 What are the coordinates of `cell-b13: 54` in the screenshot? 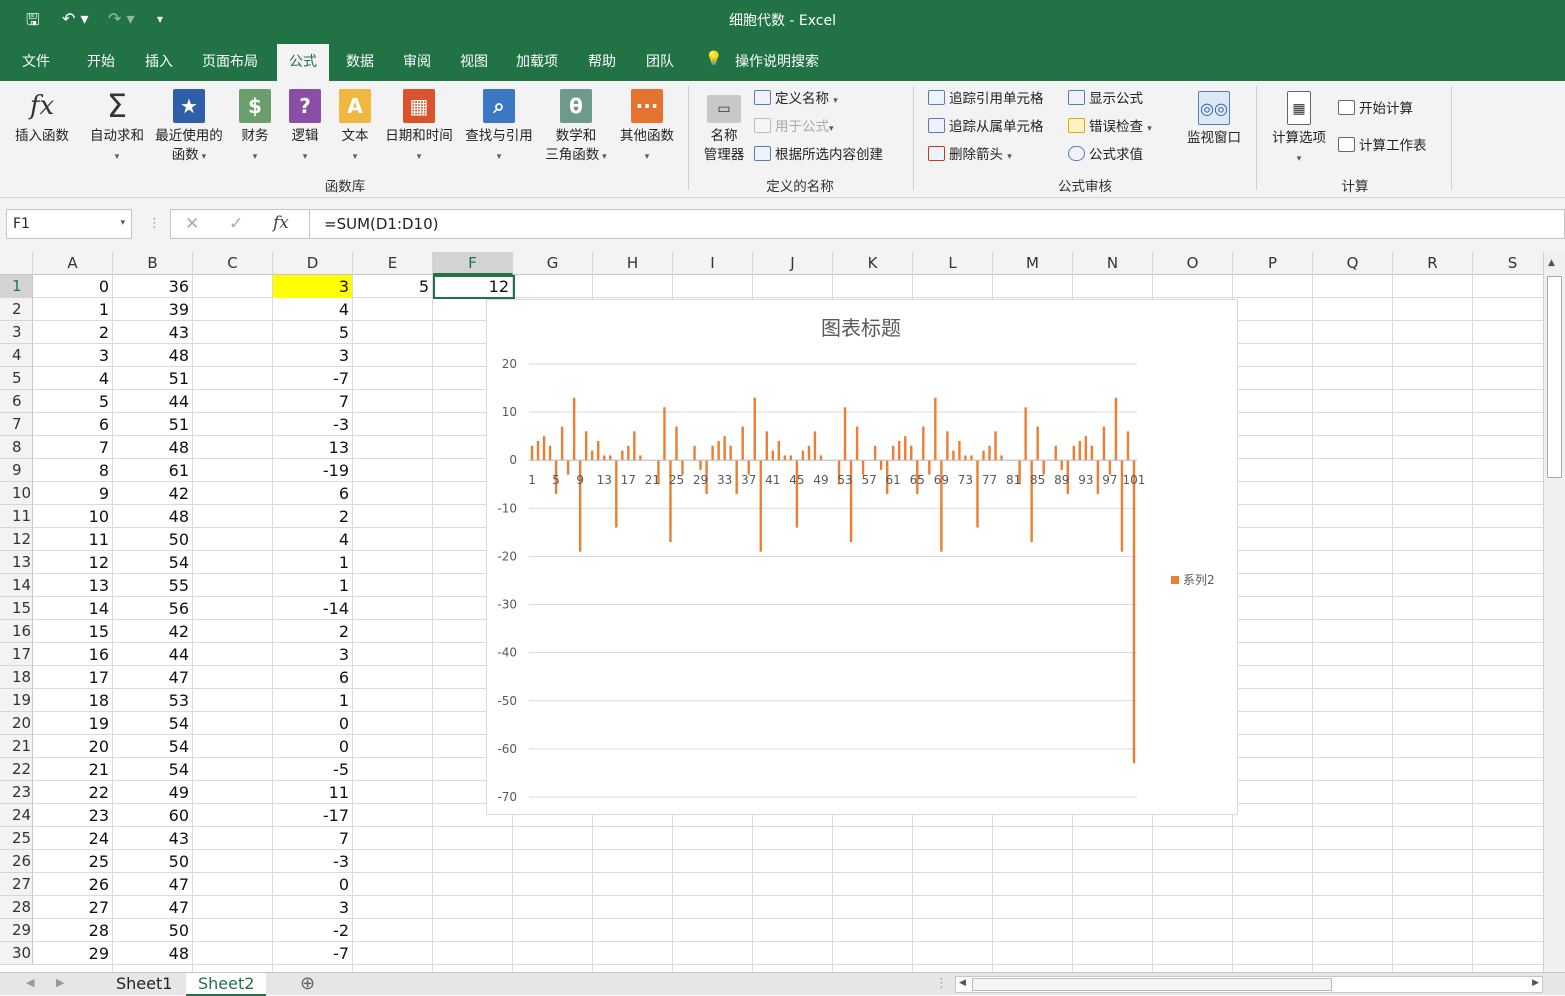 It's located at (152, 562).